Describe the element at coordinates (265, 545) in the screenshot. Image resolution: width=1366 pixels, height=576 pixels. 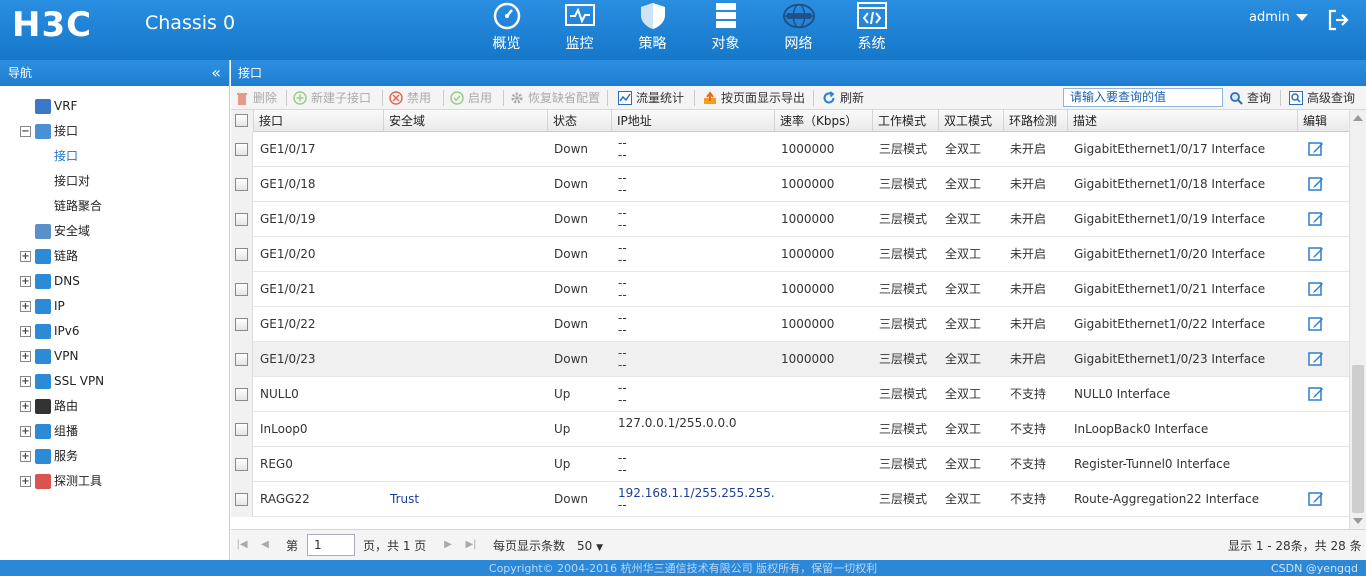
I see `prev-page-icon: ◀` at that location.